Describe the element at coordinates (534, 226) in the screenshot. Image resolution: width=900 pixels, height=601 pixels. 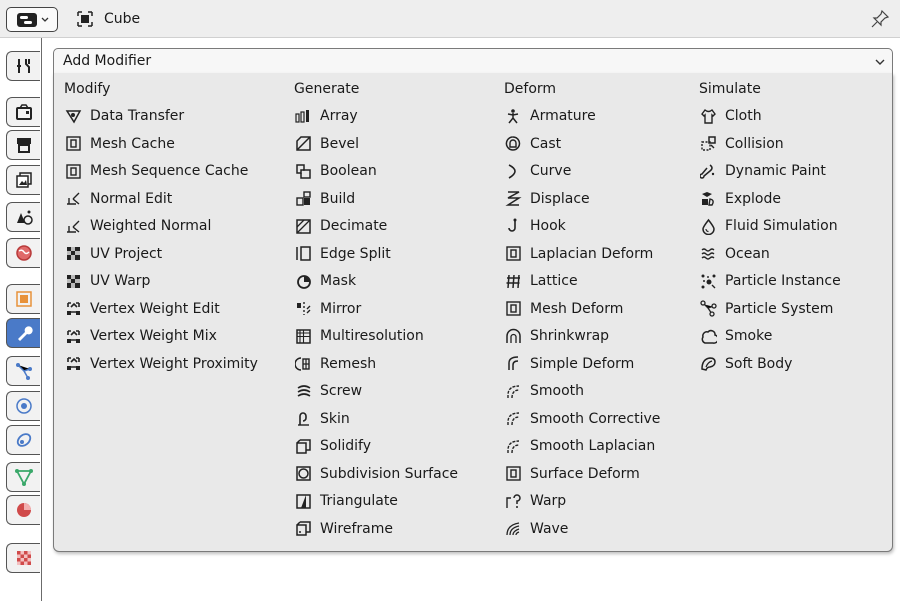
I see `menu-item-hook: Hook` at that location.